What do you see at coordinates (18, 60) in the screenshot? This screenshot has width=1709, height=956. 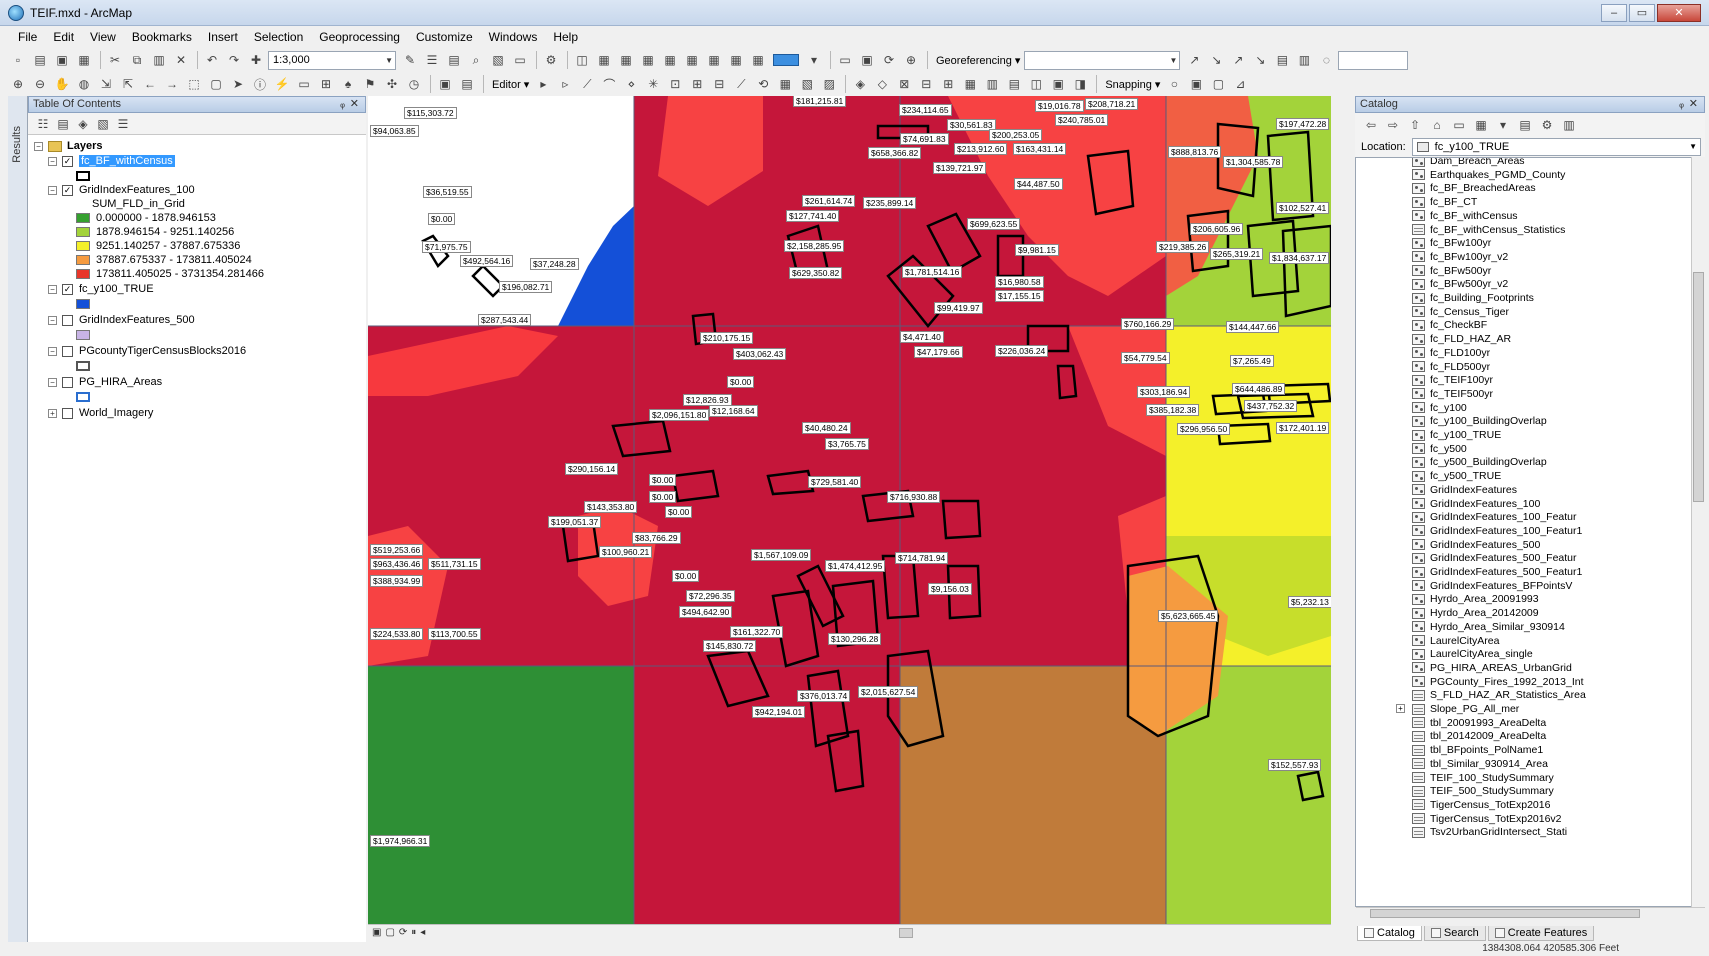 I see `new-document-icon: ▫` at bounding box center [18, 60].